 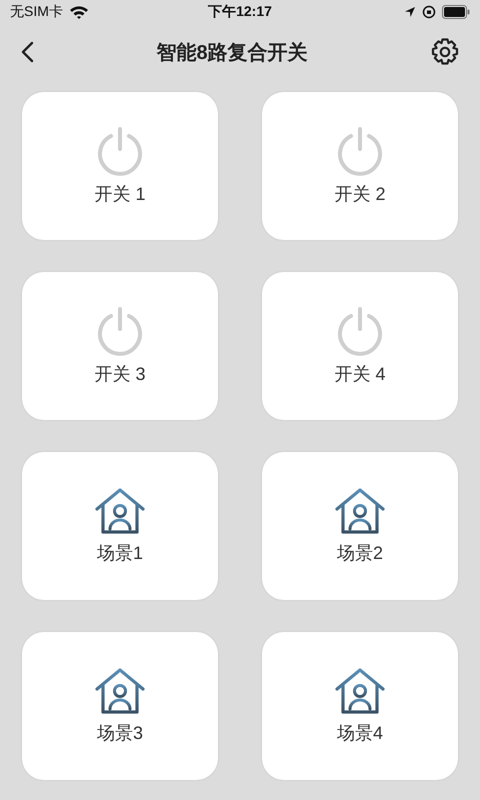 I want to click on location-icon, so click(x=410, y=12).